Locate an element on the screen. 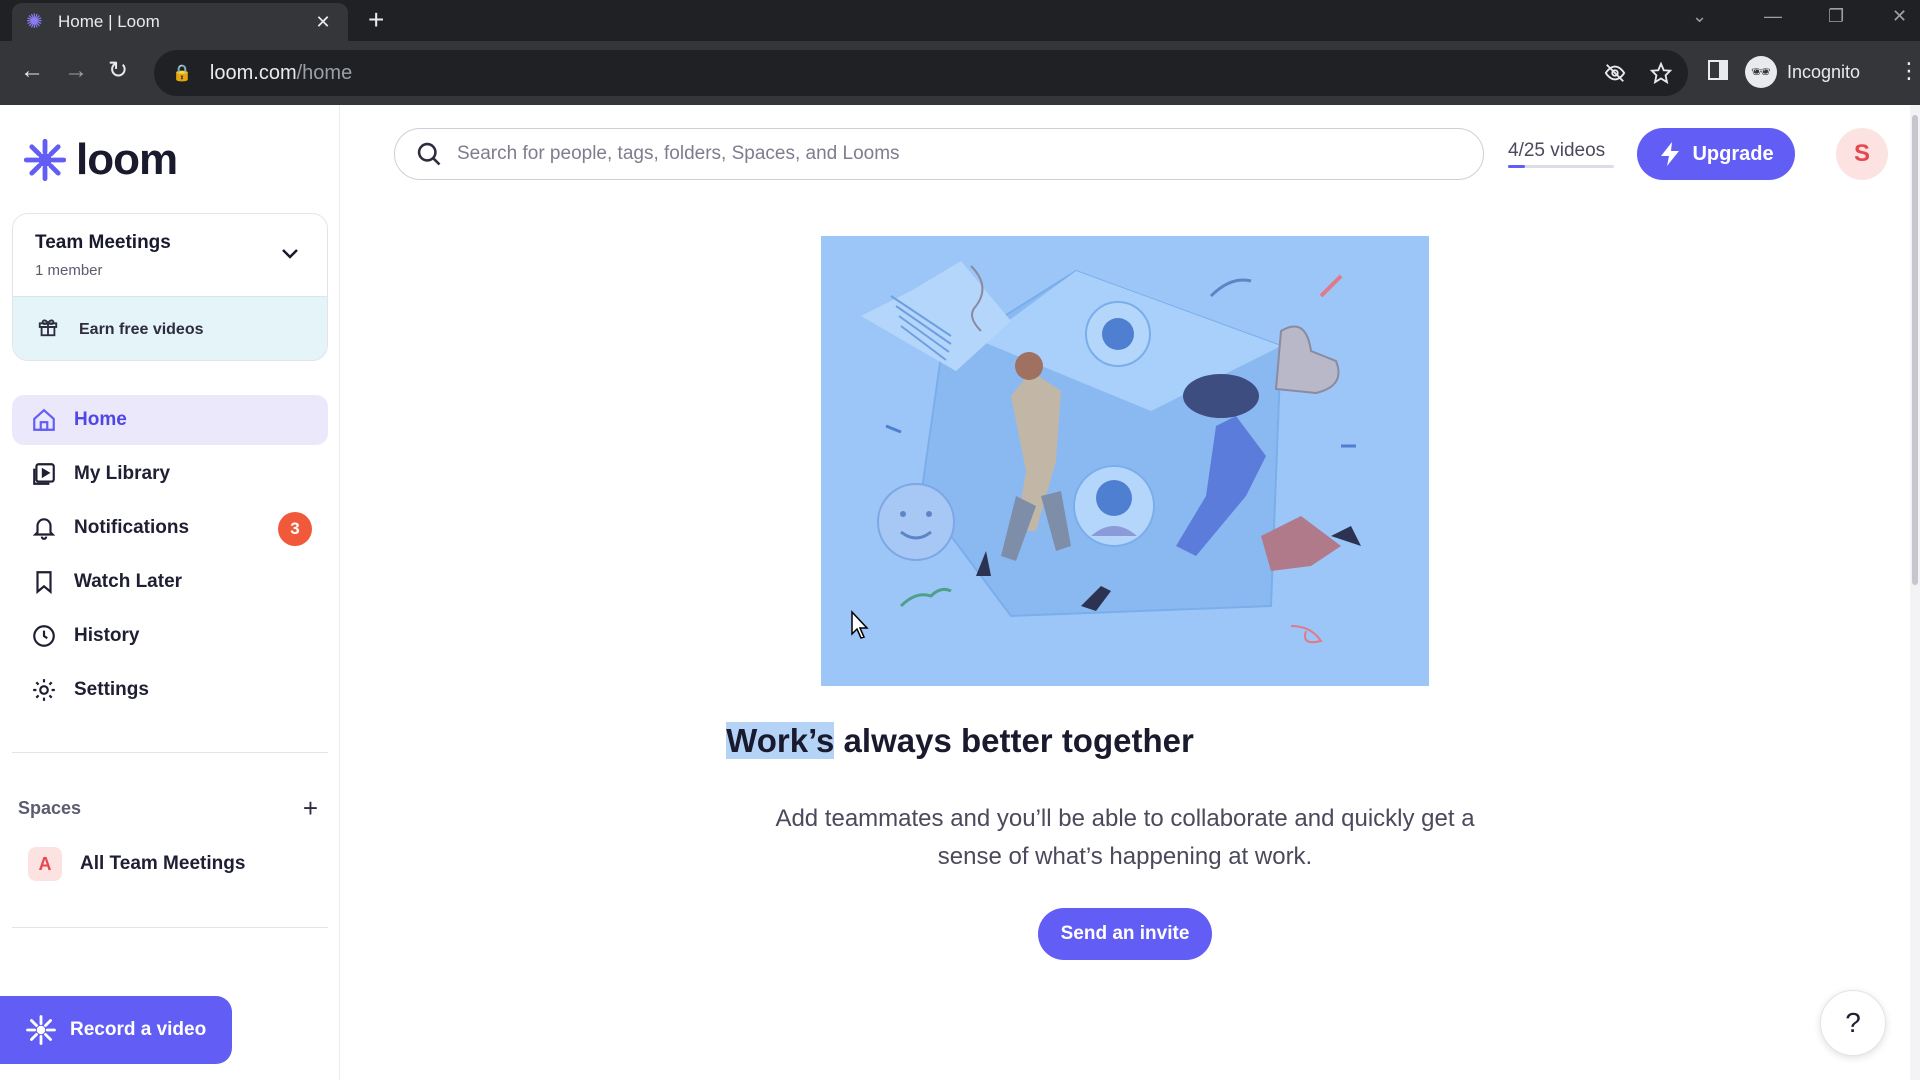  sidebar-item-label: My Library is located at coordinates (122, 473).